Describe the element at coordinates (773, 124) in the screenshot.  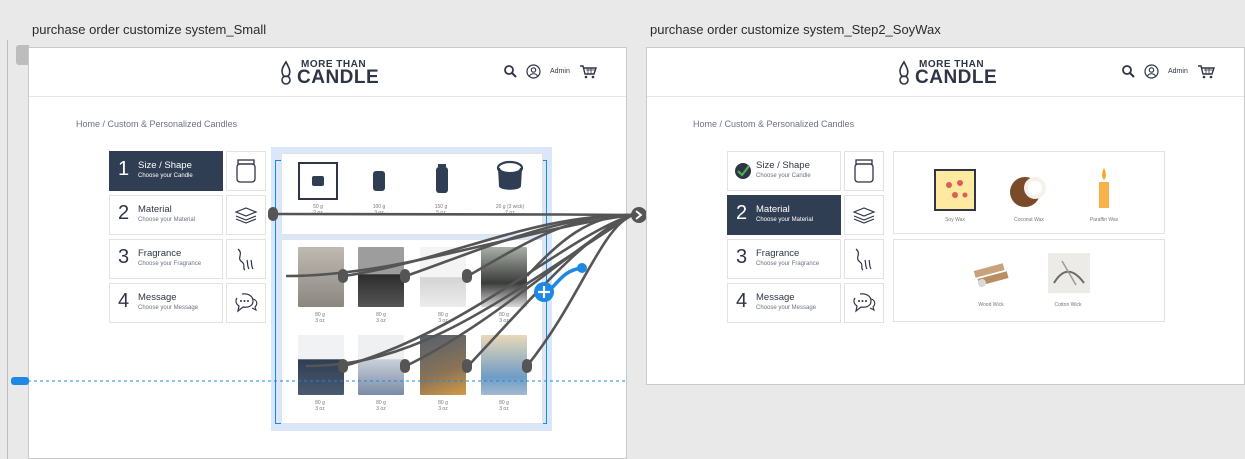
I see `breadcrumb: Home / Custom & Personalized Candles` at that location.